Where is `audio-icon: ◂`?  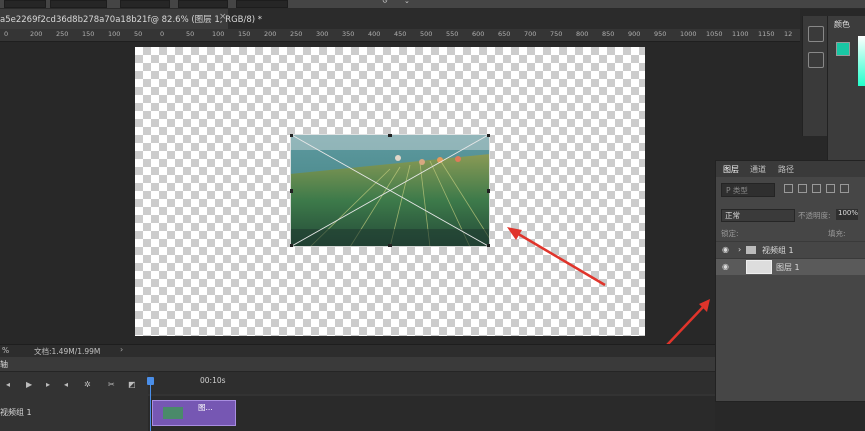
audio-icon: ◂ is located at coordinates (66, 384).